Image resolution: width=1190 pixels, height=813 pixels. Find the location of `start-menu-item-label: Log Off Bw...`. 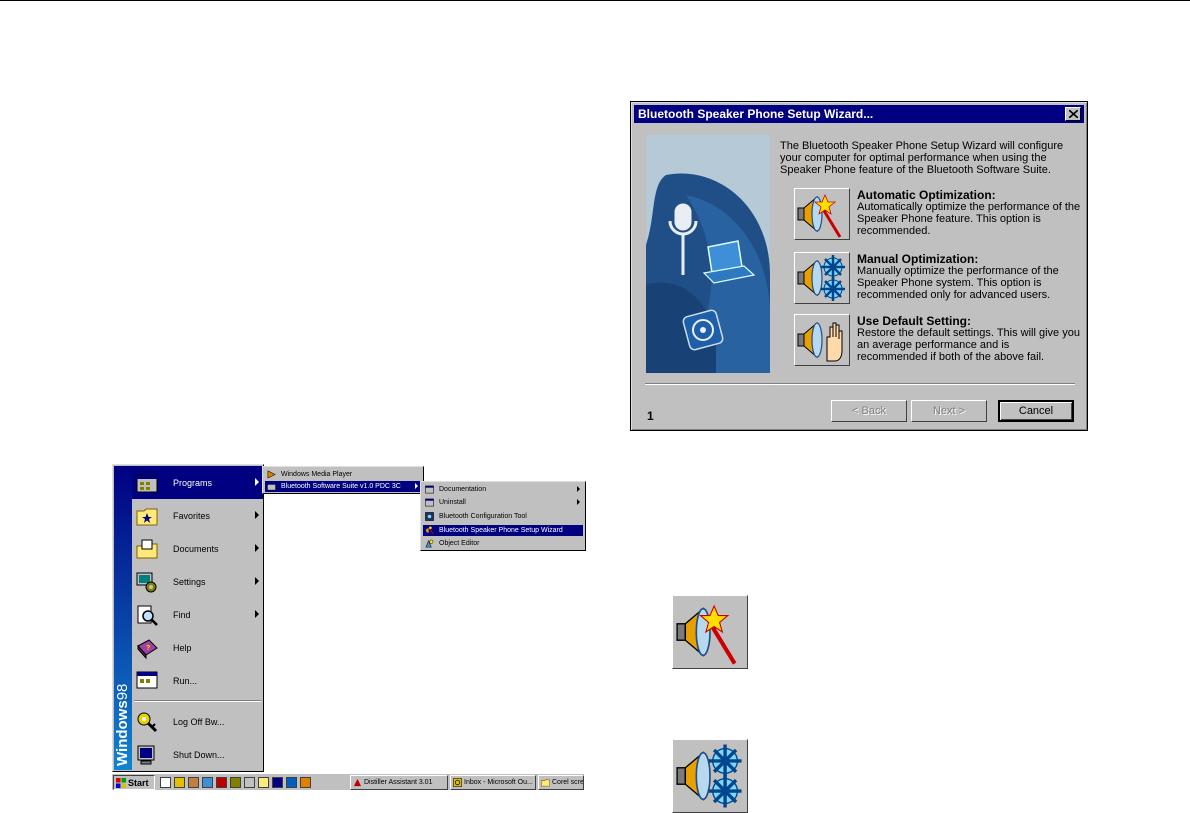

start-menu-item-label: Log Off Bw... is located at coordinates (199, 721).